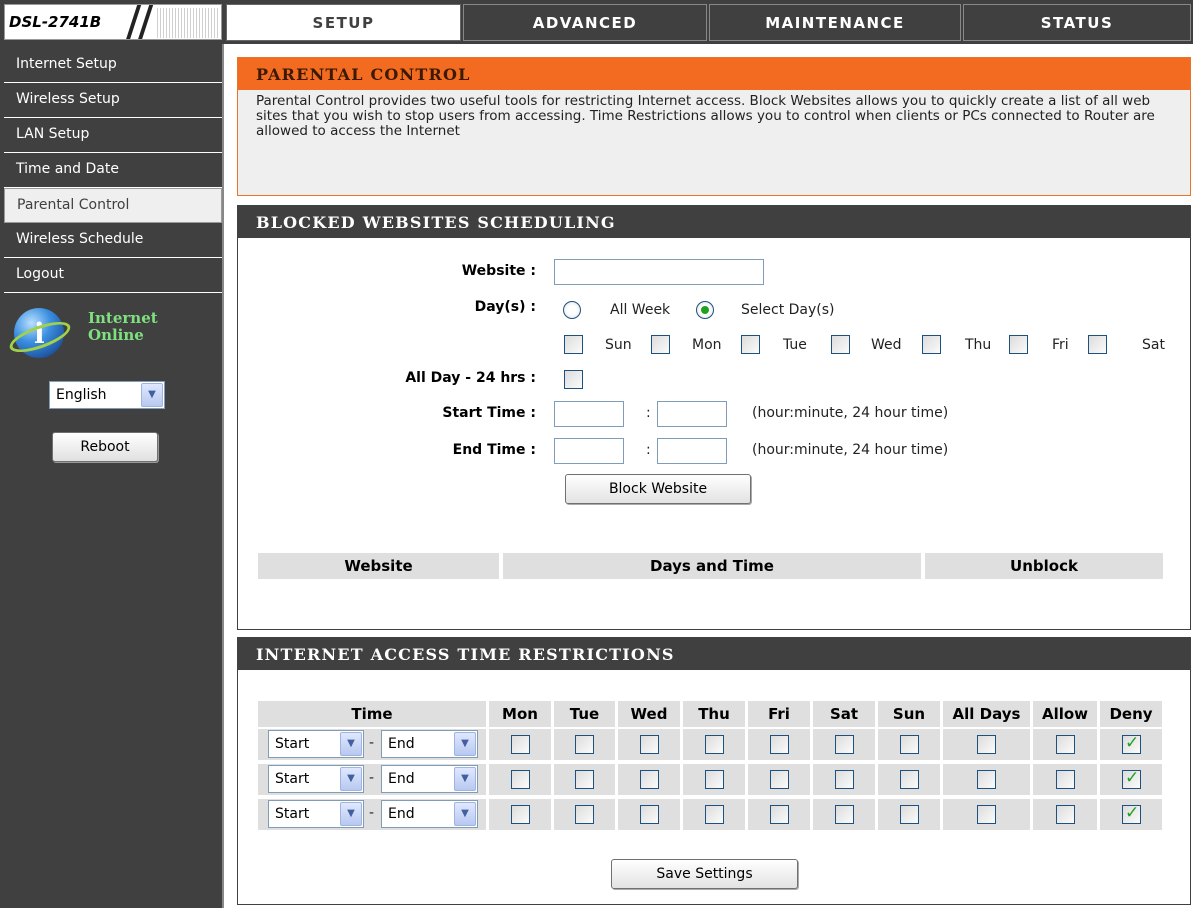 The image size is (1193, 908). What do you see at coordinates (401, 744) in the screenshot?
I see `end-time-select-value: End` at bounding box center [401, 744].